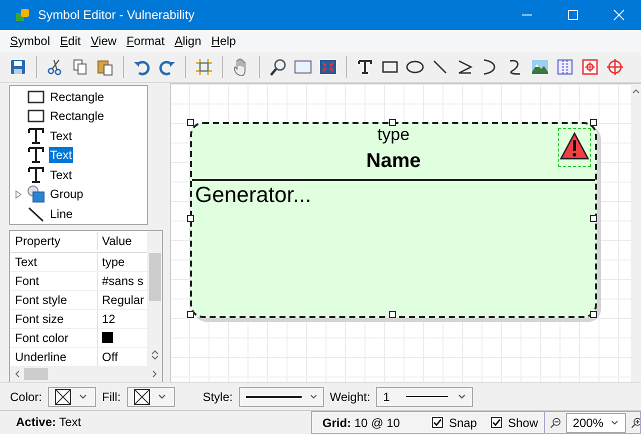 The width and height of the screenshot is (641, 434). Describe the element at coordinates (107, 337) in the screenshot. I see `color-swatch` at that location.